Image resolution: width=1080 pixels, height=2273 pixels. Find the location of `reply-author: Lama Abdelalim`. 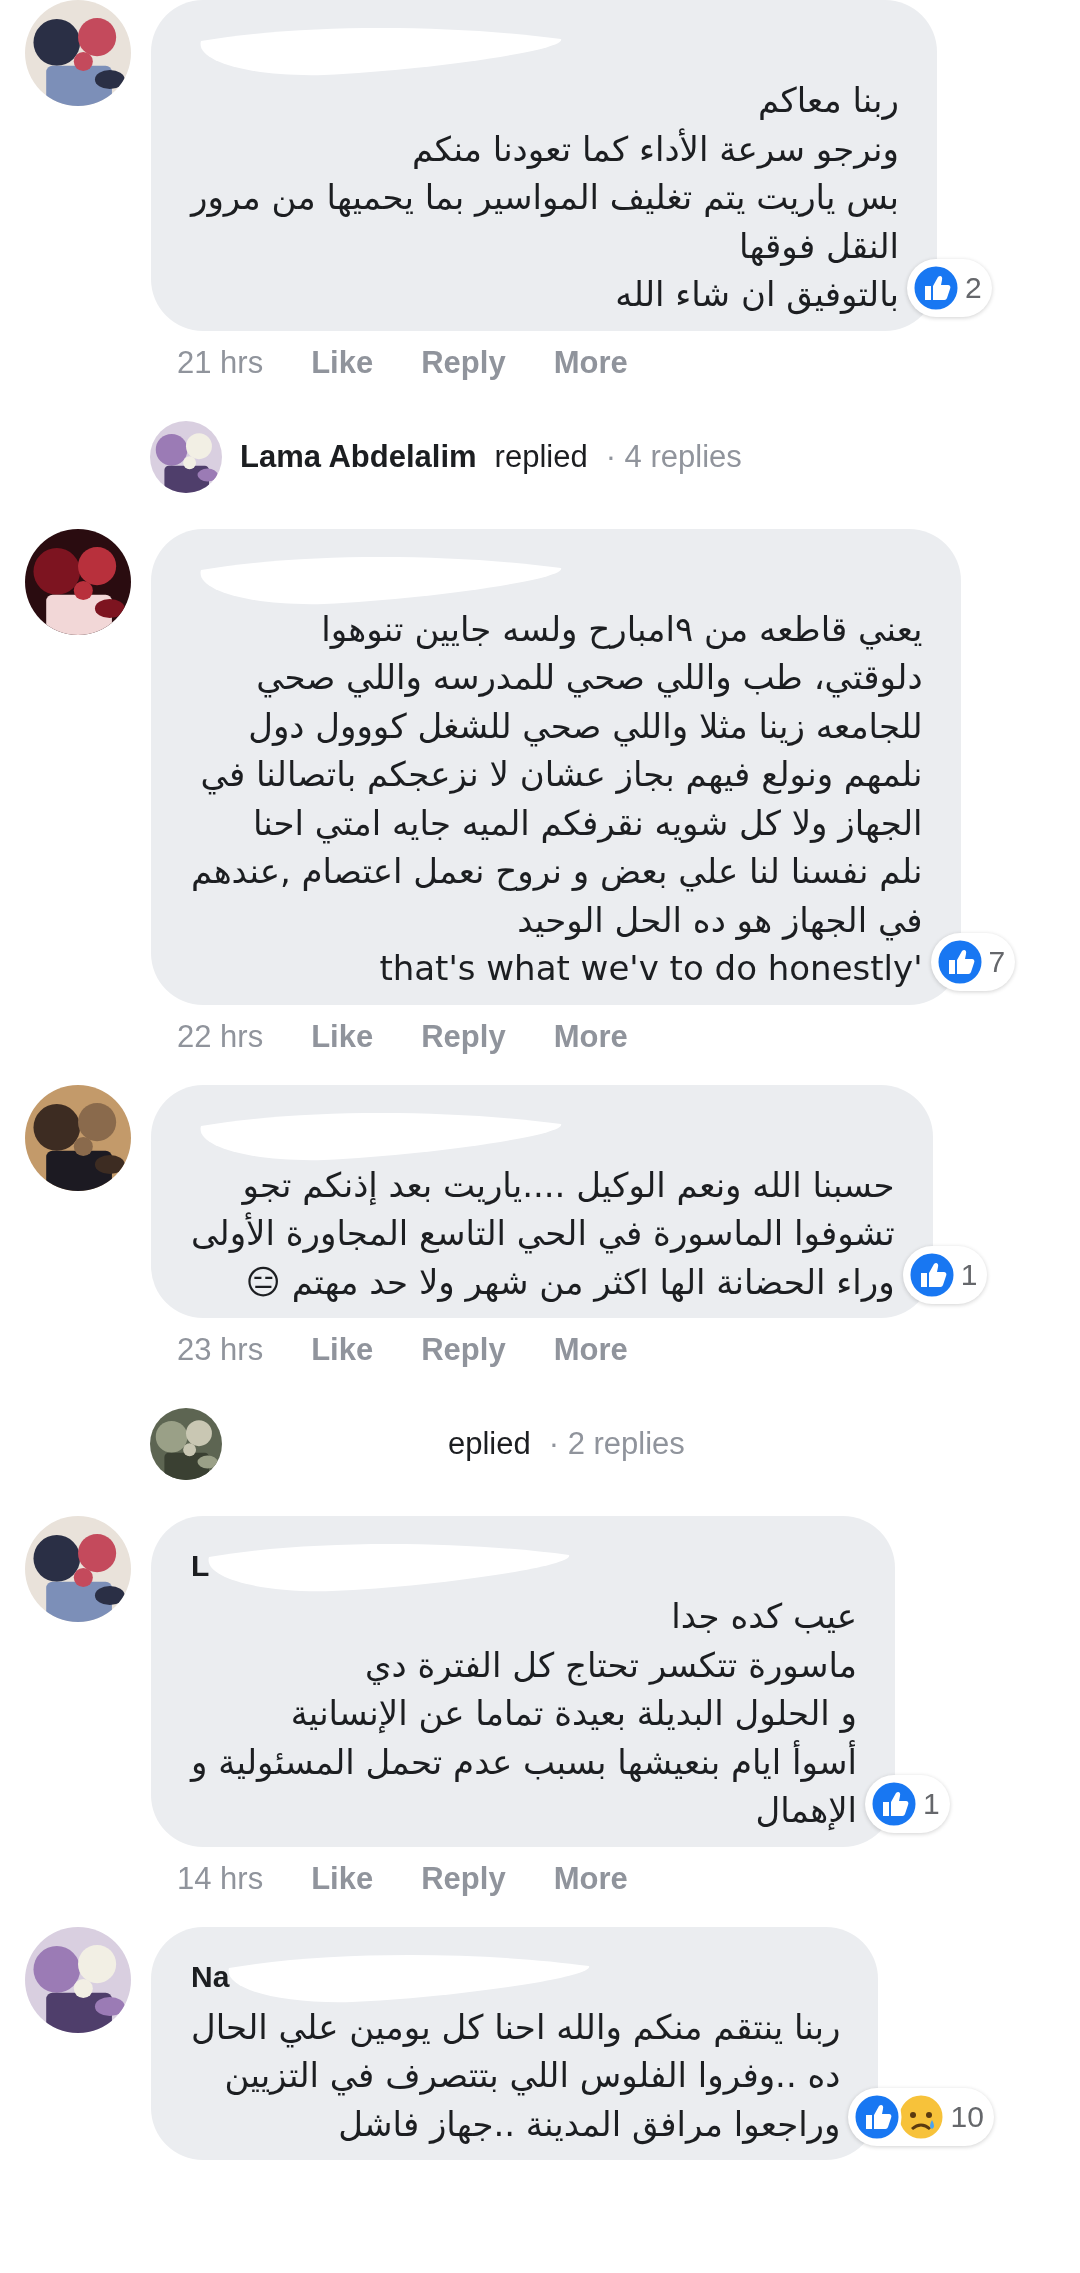

reply-author: Lama Abdelalim is located at coordinates (358, 456).